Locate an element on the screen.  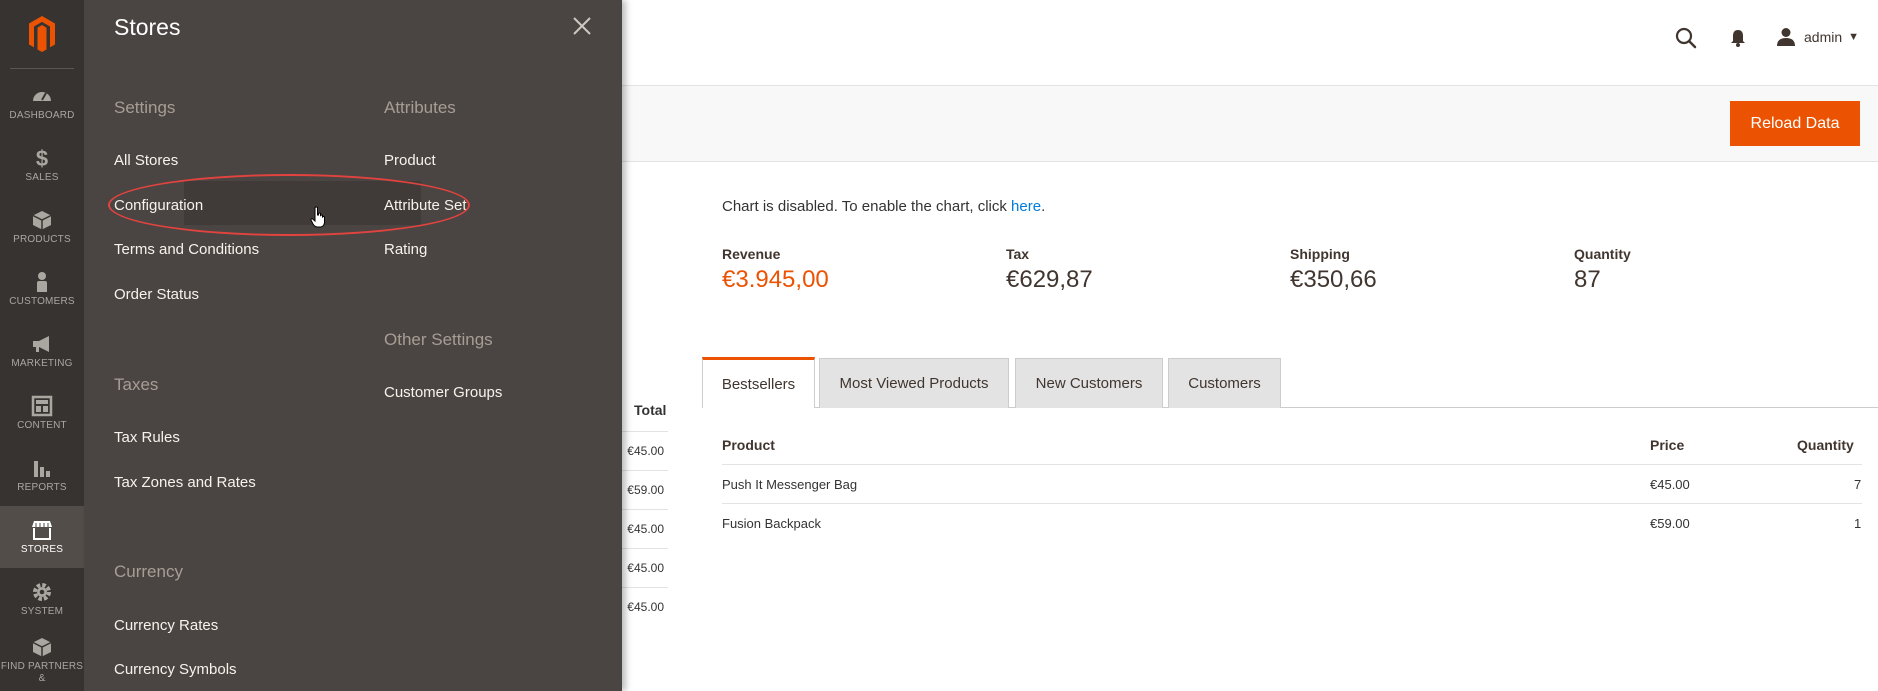
user-icon is located at coordinates (1786, 37).